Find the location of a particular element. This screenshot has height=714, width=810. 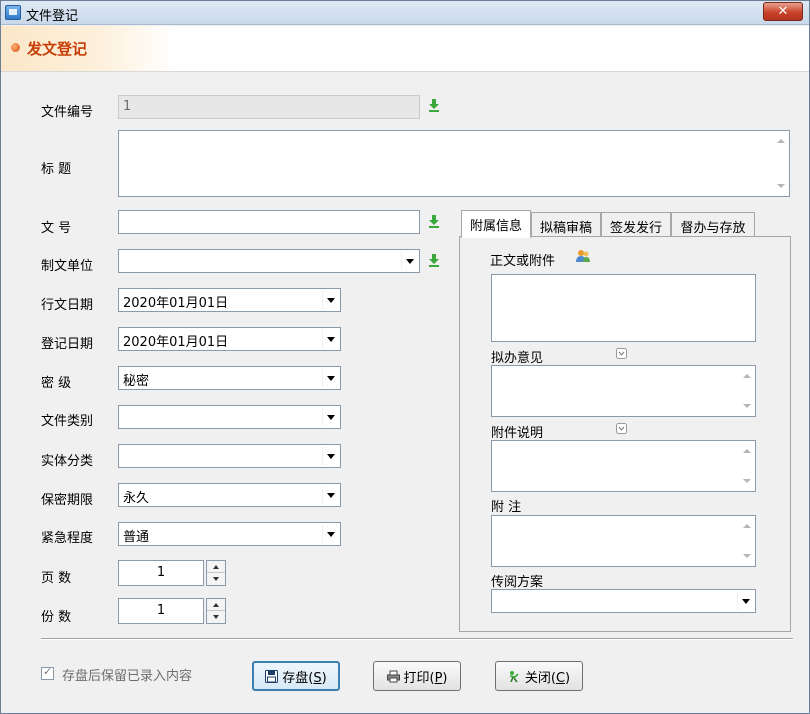

remarks-label: 附 注 is located at coordinates (506, 507).